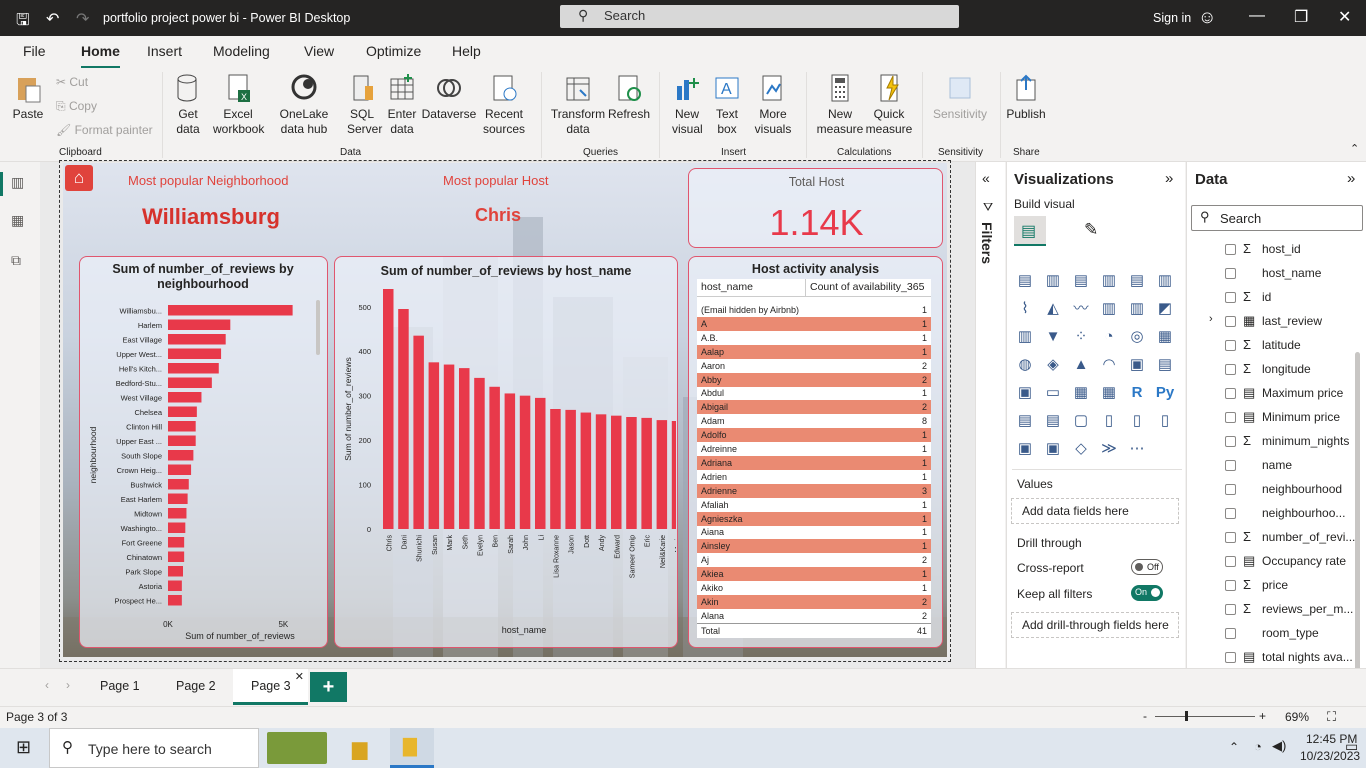 The width and height of the screenshot is (1366, 768). I want to click on search-highlight-icon, so click(297, 748).